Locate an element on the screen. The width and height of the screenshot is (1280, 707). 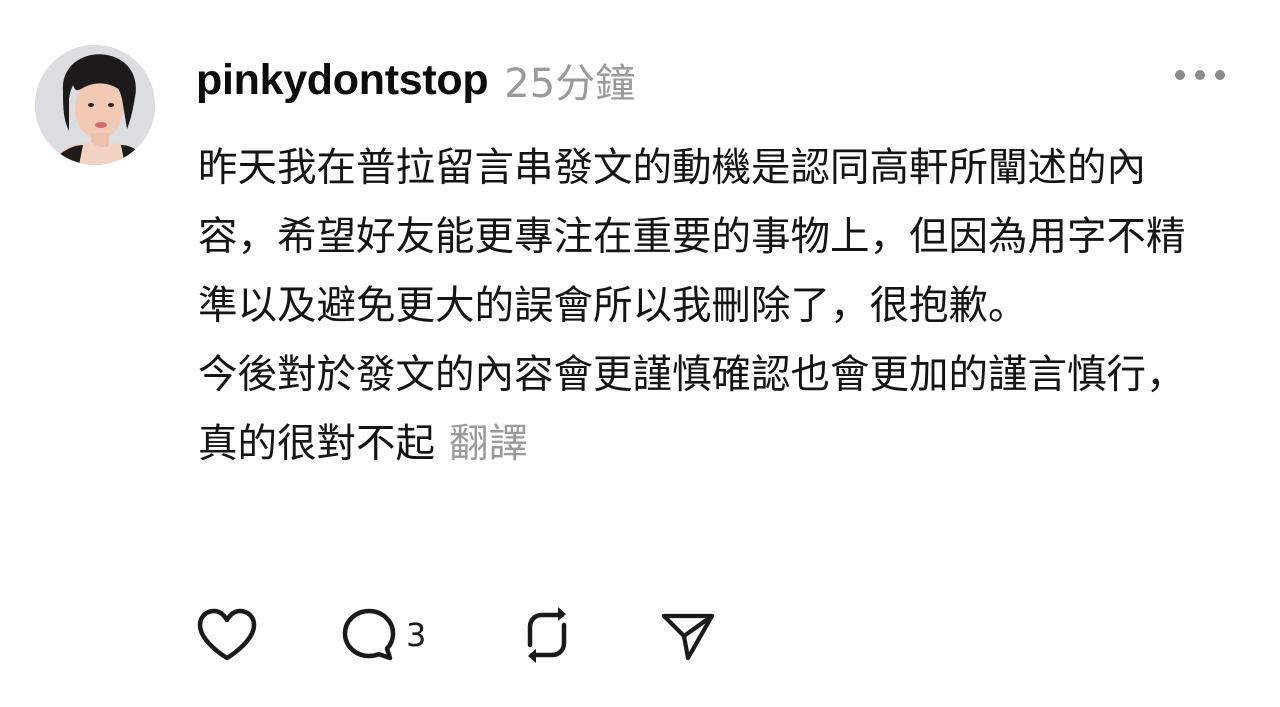
share-button is located at coordinates (690, 635).